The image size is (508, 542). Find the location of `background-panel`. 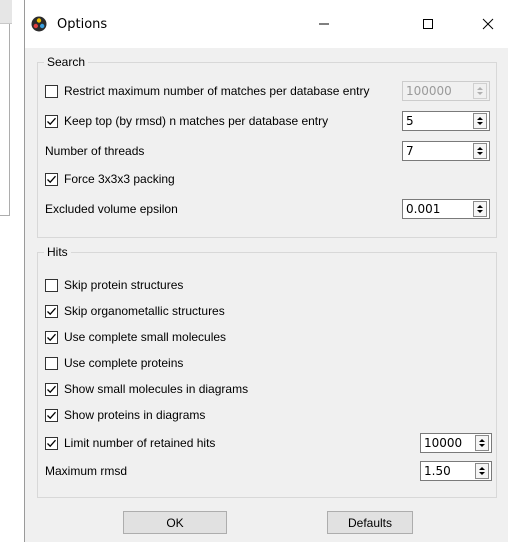

background-panel is located at coordinates (5, 108).